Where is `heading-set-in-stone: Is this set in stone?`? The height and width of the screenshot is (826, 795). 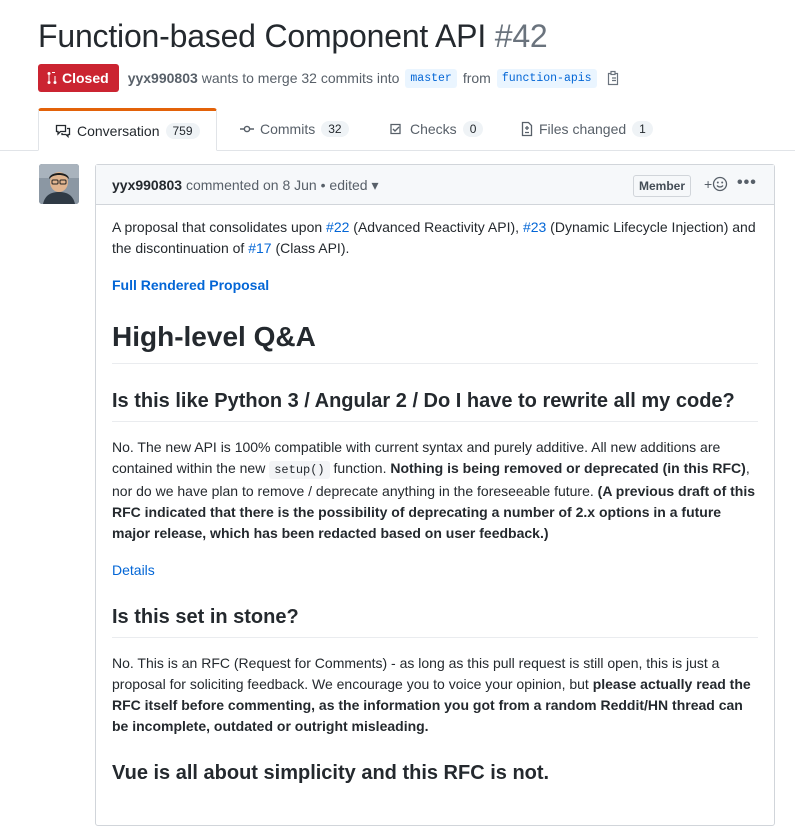
heading-set-in-stone: Is this set in stone? is located at coordinates (435, 621).